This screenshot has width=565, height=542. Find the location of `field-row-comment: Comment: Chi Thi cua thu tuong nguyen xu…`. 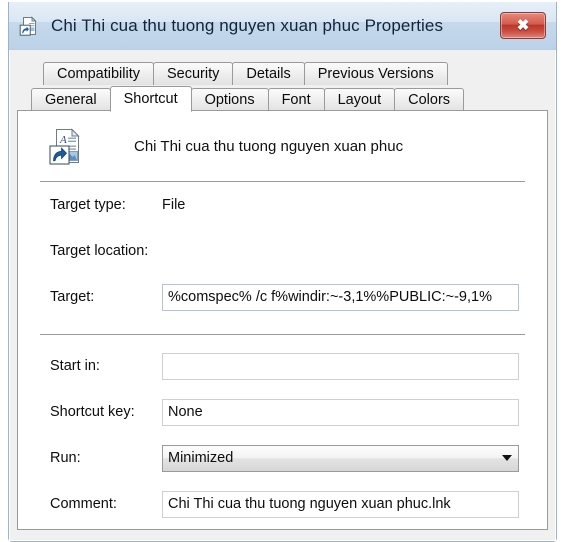

field-row-comment: Comment: Chi Thi cua thu tuong nguyen xu… is located at coordinates (282, 504).